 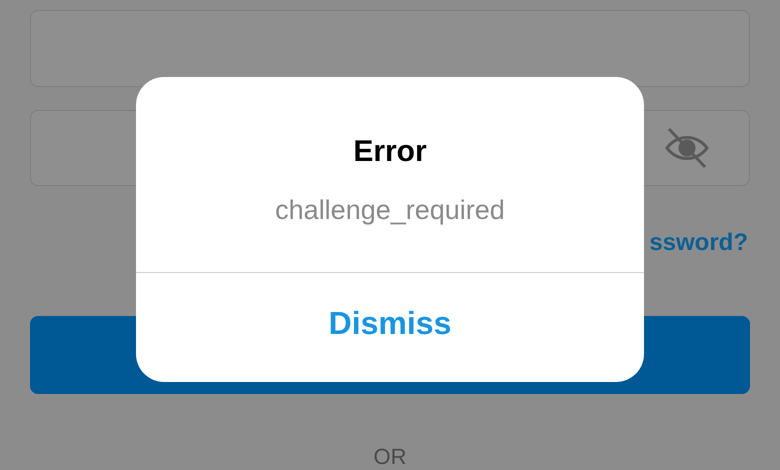 I want to click on forgot-password-link: ssword?, so click(x=698, y=243).